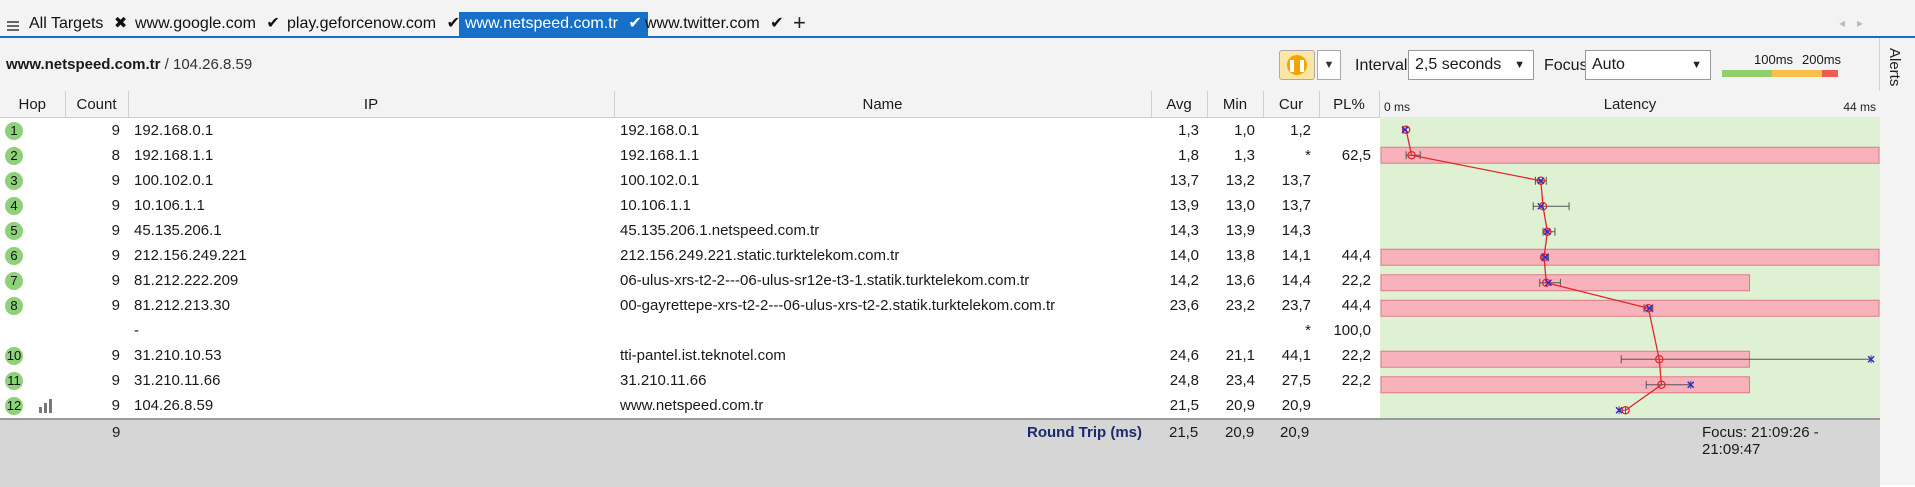 The image size is (1915, 487). I want to click on ip-cell: 81.212.222.209, so click(186, 280).